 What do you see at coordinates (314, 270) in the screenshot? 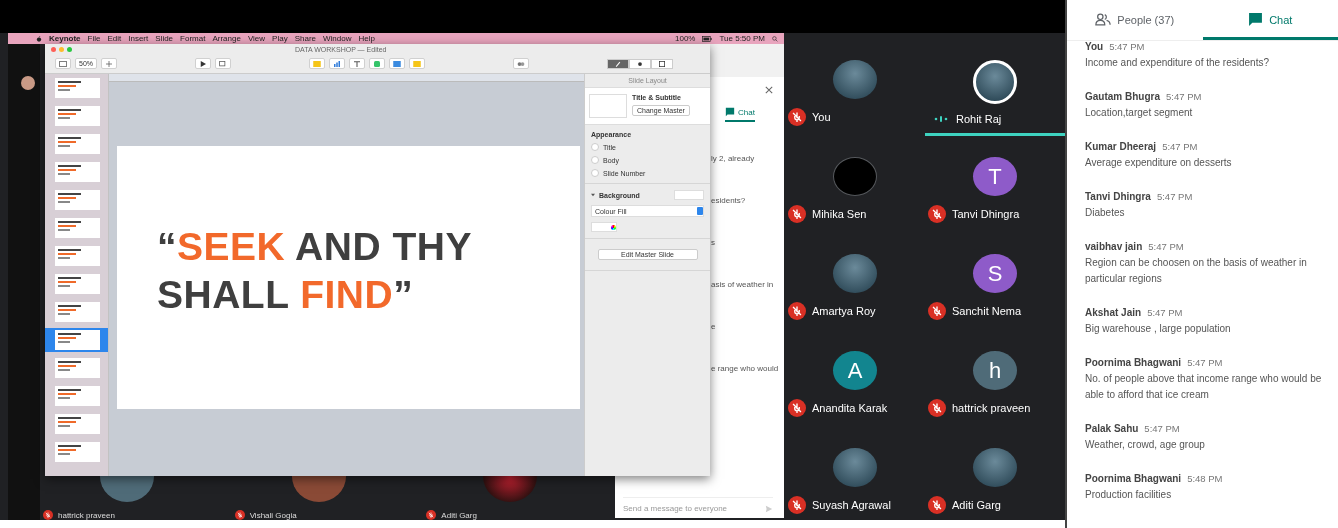
I see `slide-title: “SEEK AND THY SHALL FIND”` at bounding box center [314, 270].